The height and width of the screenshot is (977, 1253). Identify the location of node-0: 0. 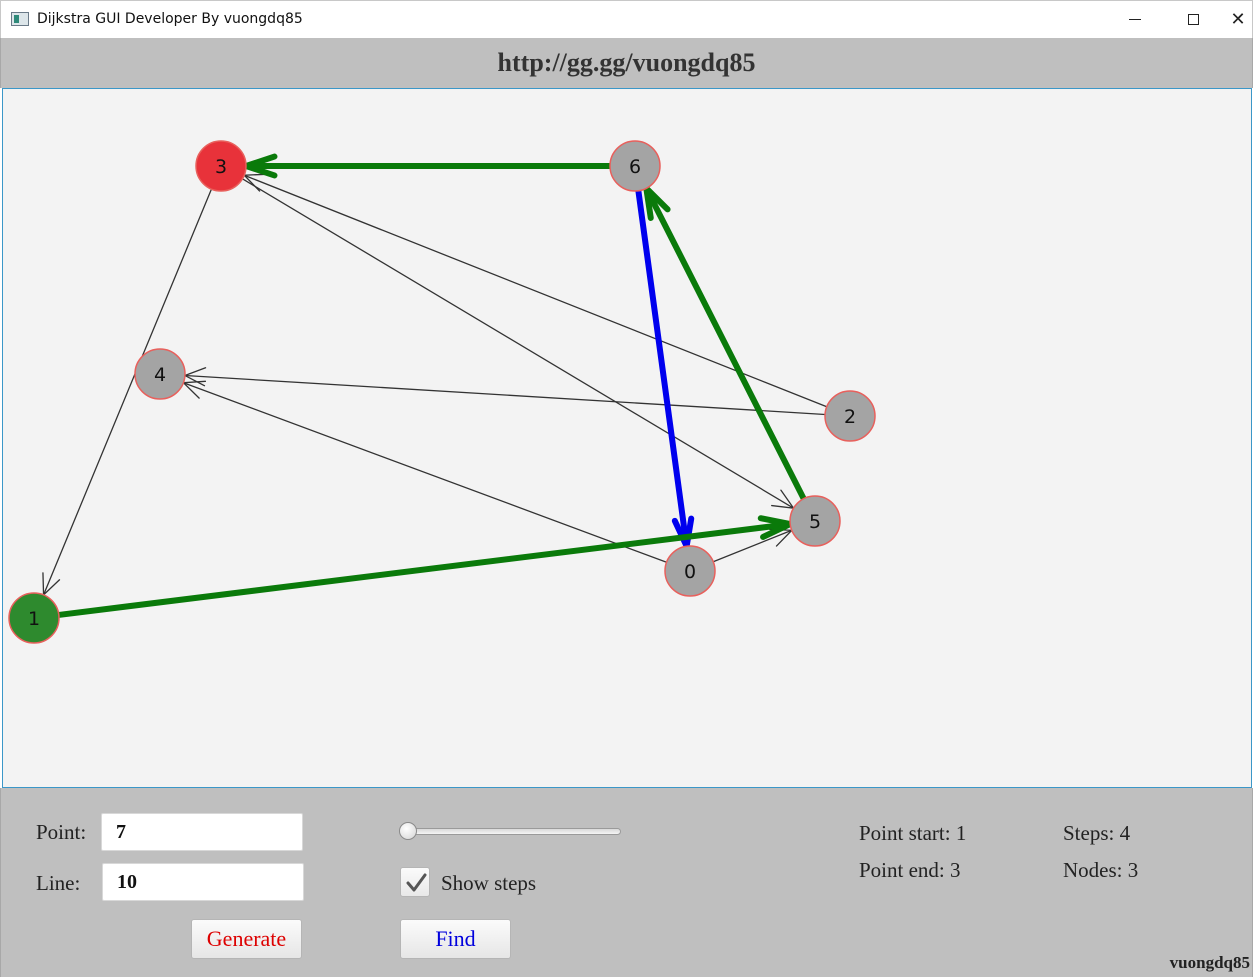
(690, 571).